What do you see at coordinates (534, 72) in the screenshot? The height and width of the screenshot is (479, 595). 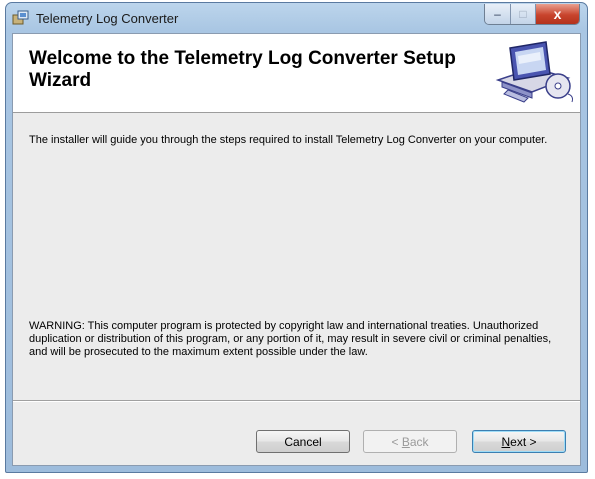 I see `computer-setup-icon` at bounding box center [534, 72].